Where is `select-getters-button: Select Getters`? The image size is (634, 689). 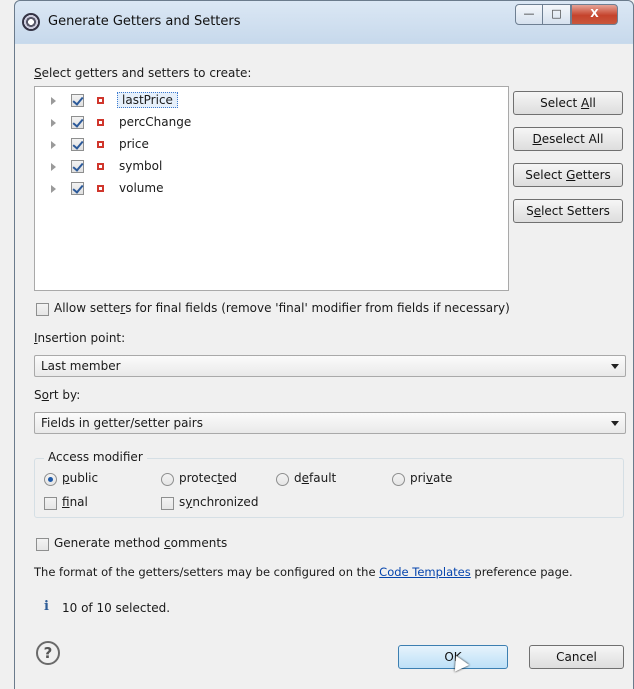 select-getters-button: Select Getters is located at coordinates (568, 175).